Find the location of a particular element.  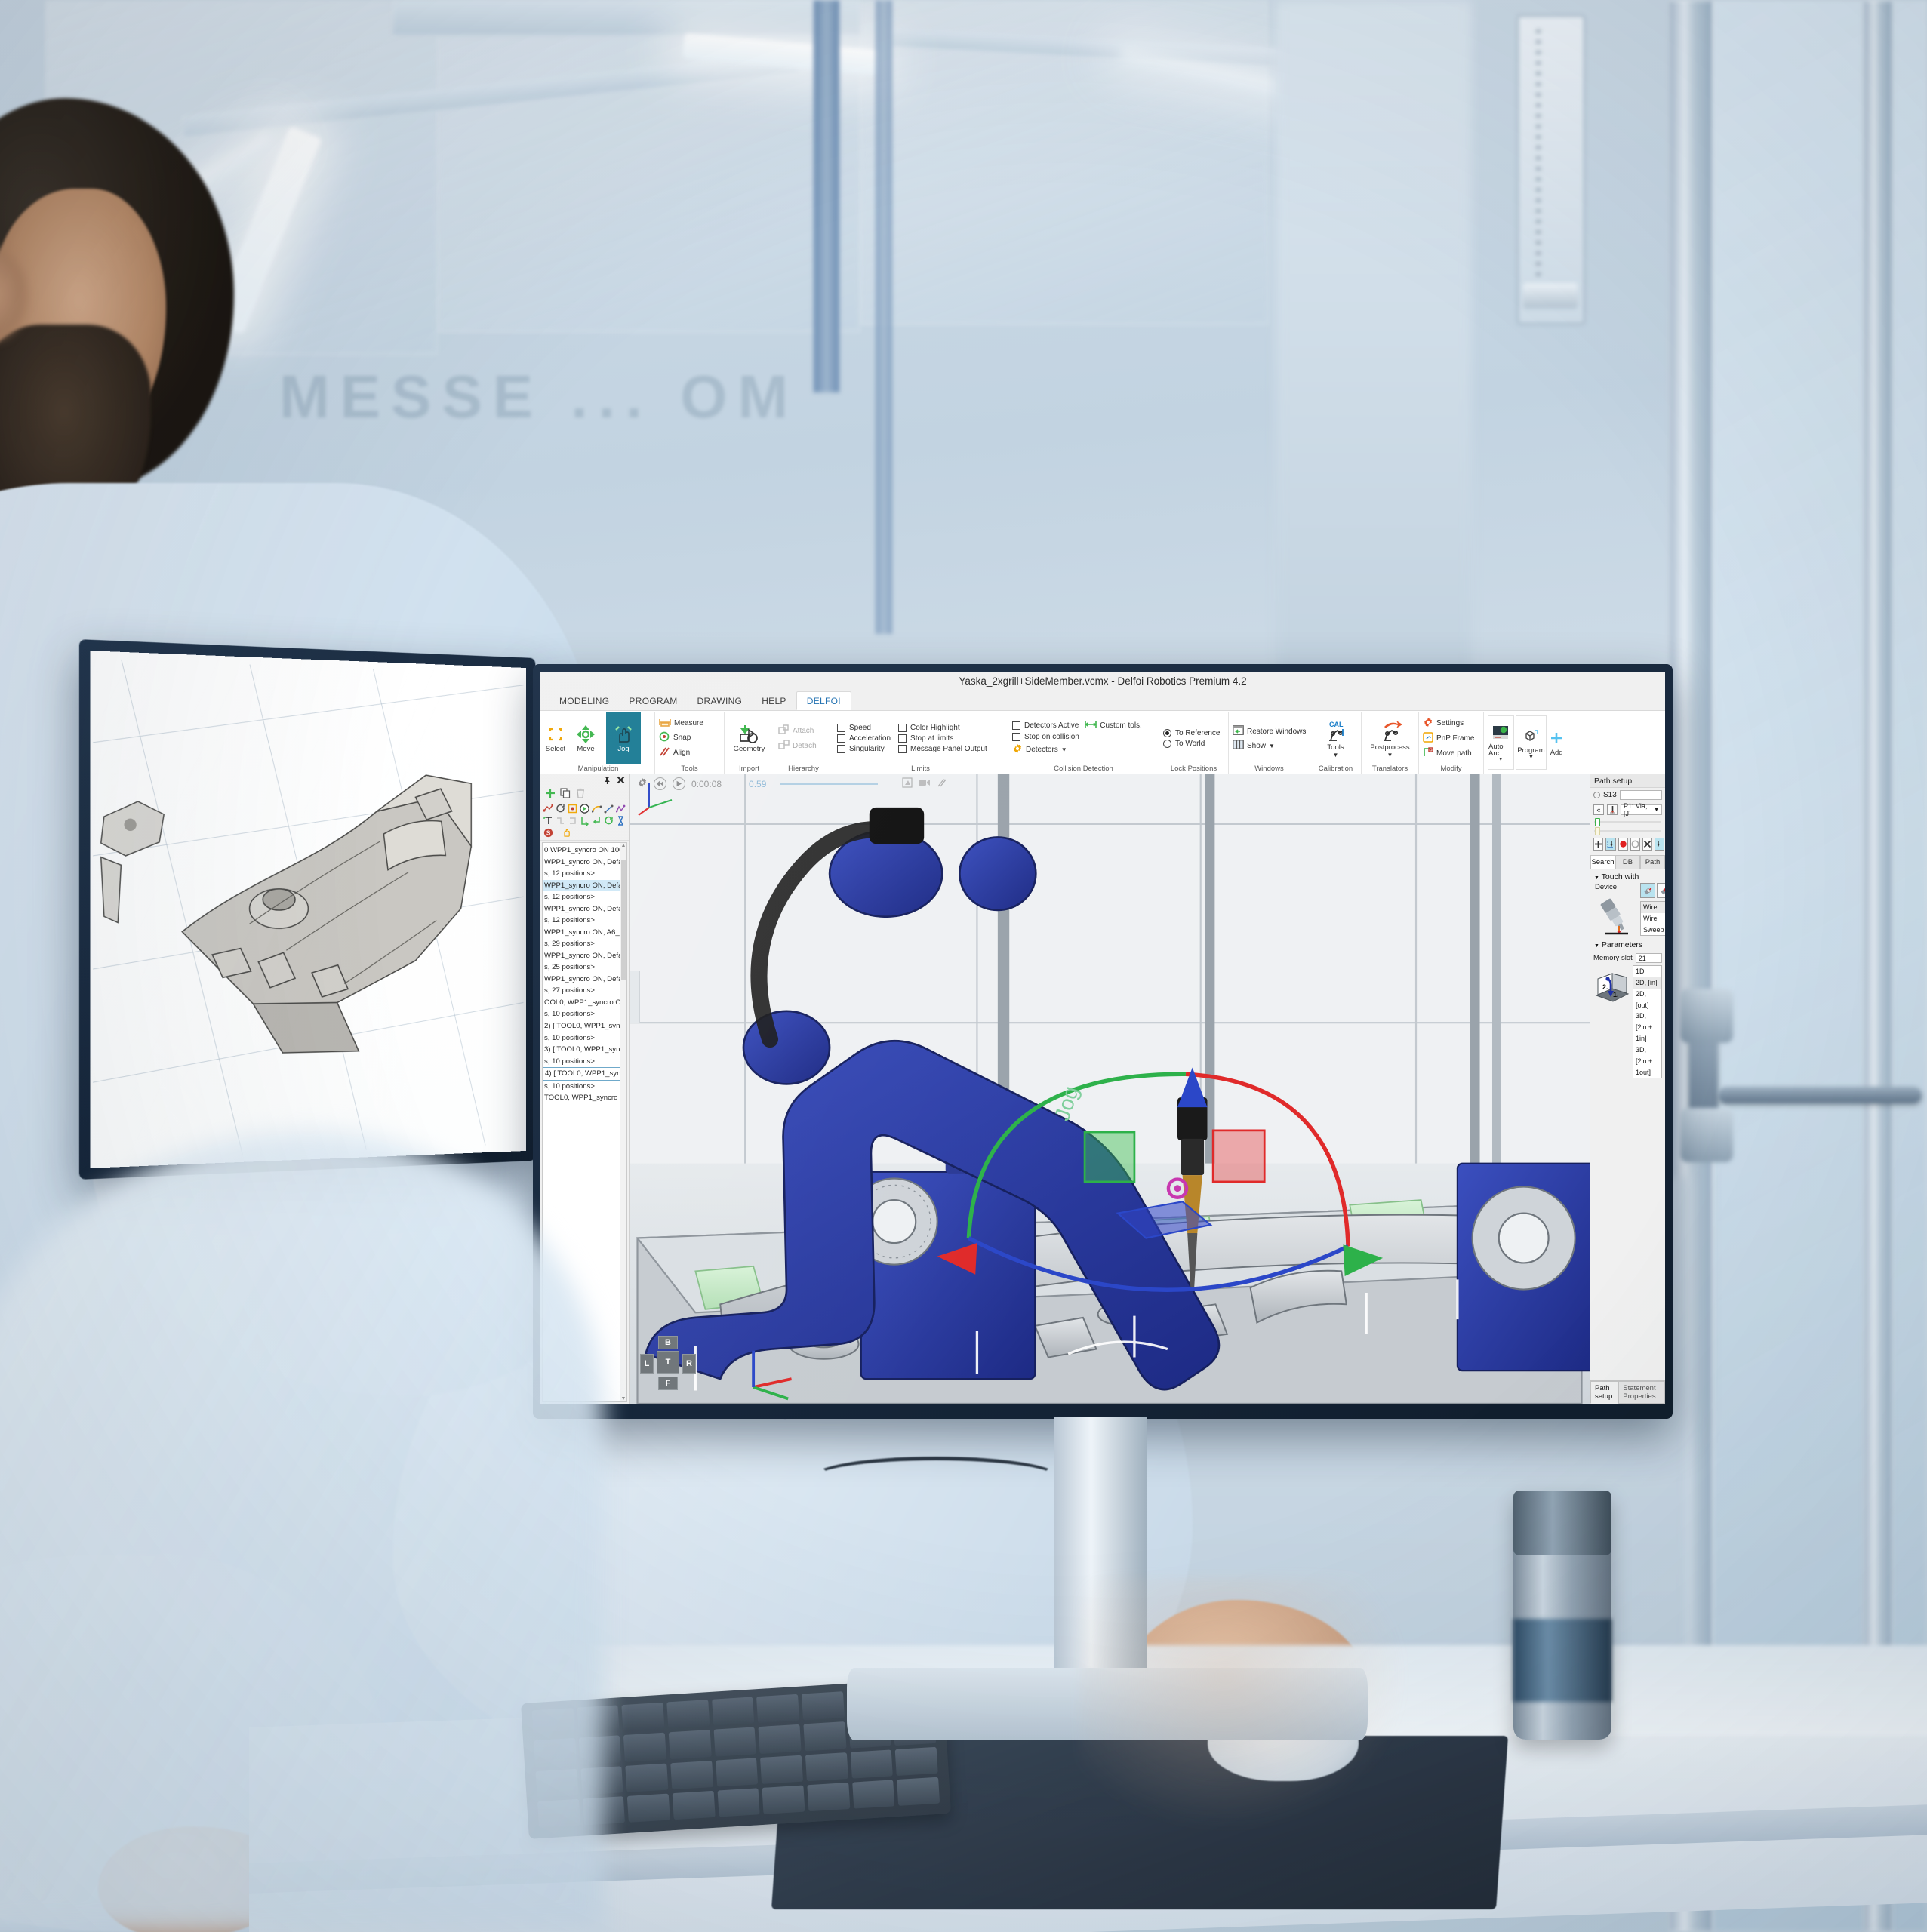

tab-db: DB is located at coordinates (1627, 862).